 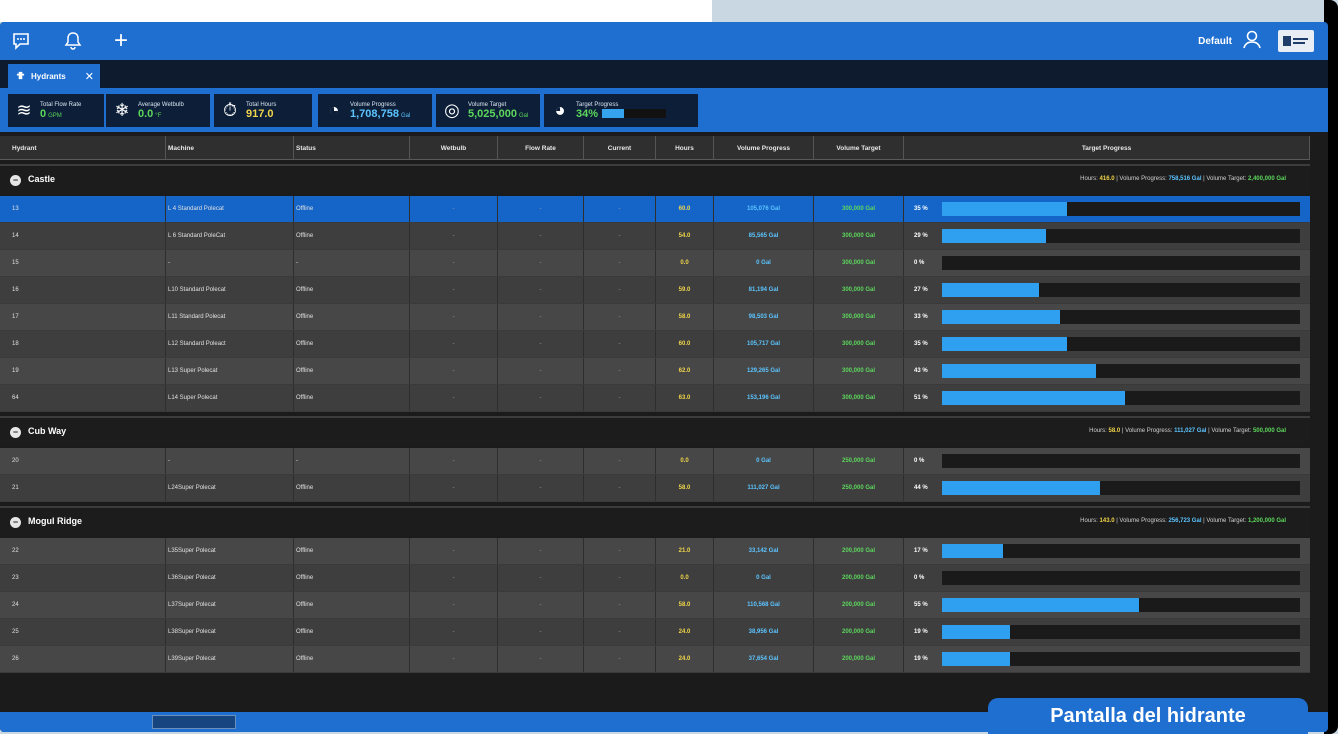 What do you see at coordinates (121, 40) in the screenshot?
I see `plus-icon: +` at bounding box center [121, 40].